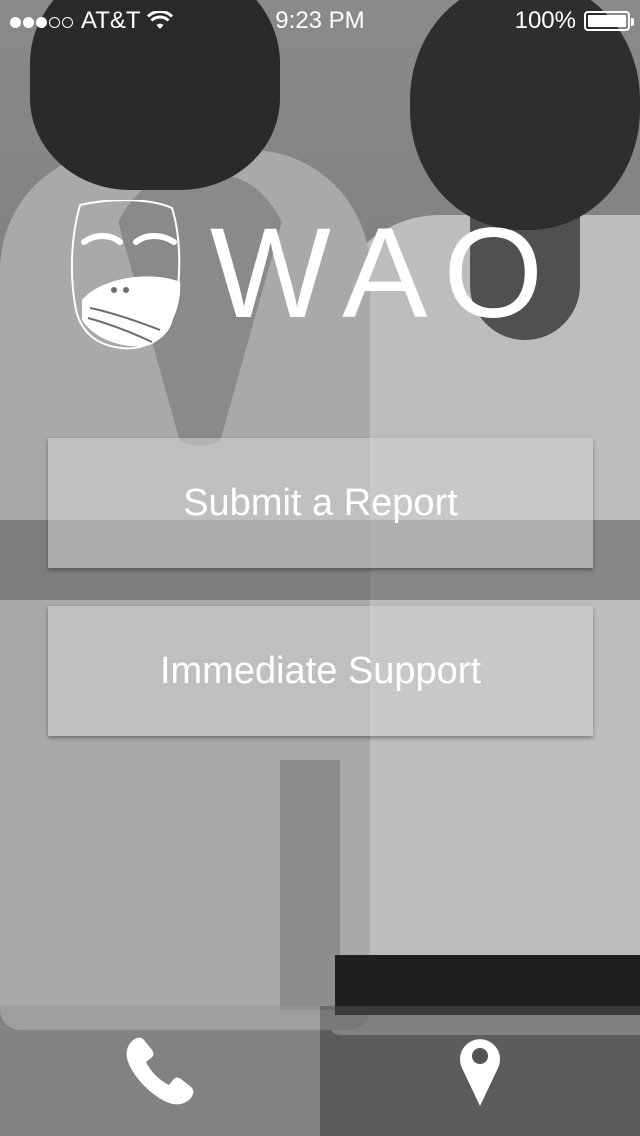 The image size is (640, 1136). I want to click on face-covered-mouth-logo-icon, so click(125, 275).